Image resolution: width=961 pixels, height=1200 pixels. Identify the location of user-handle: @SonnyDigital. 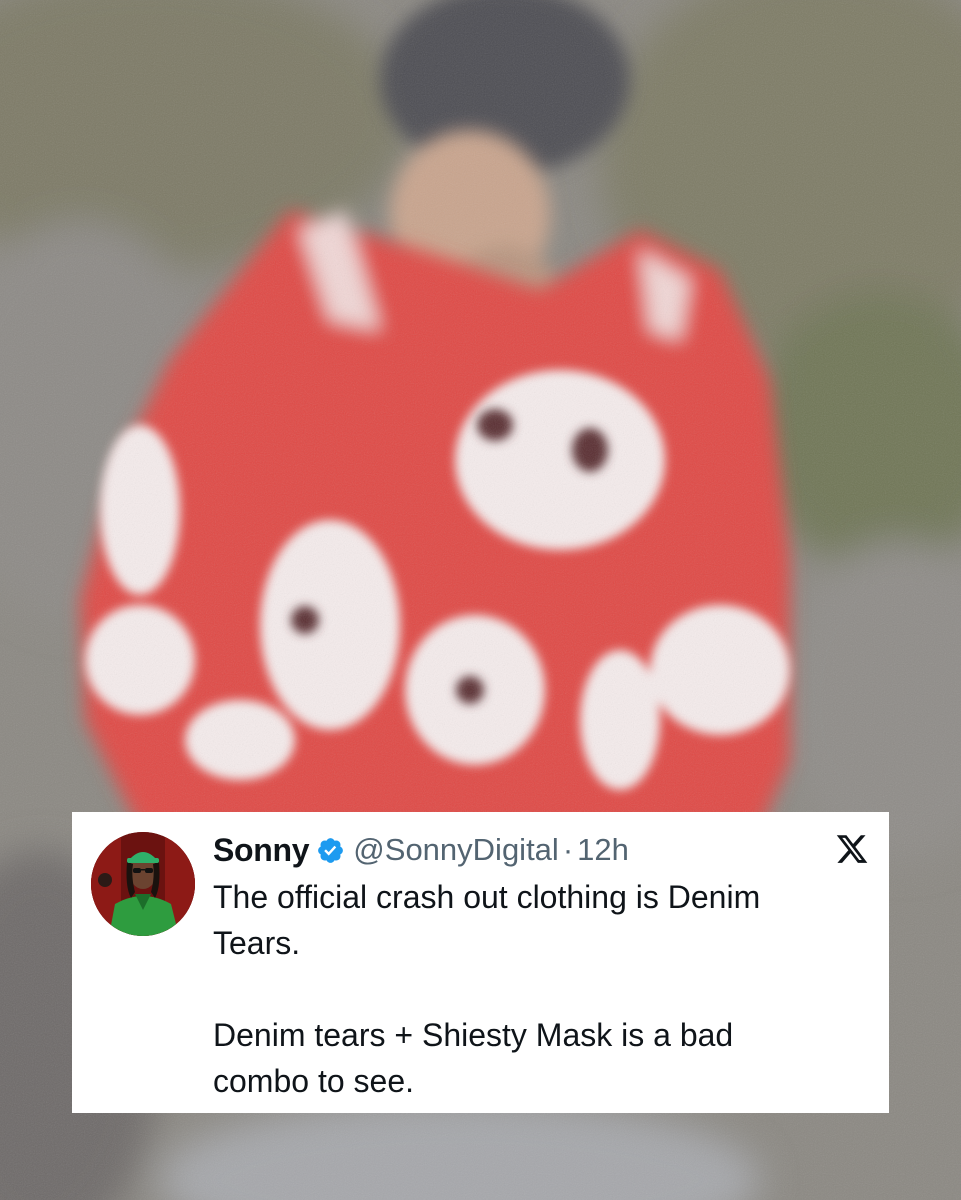
(456, 850).